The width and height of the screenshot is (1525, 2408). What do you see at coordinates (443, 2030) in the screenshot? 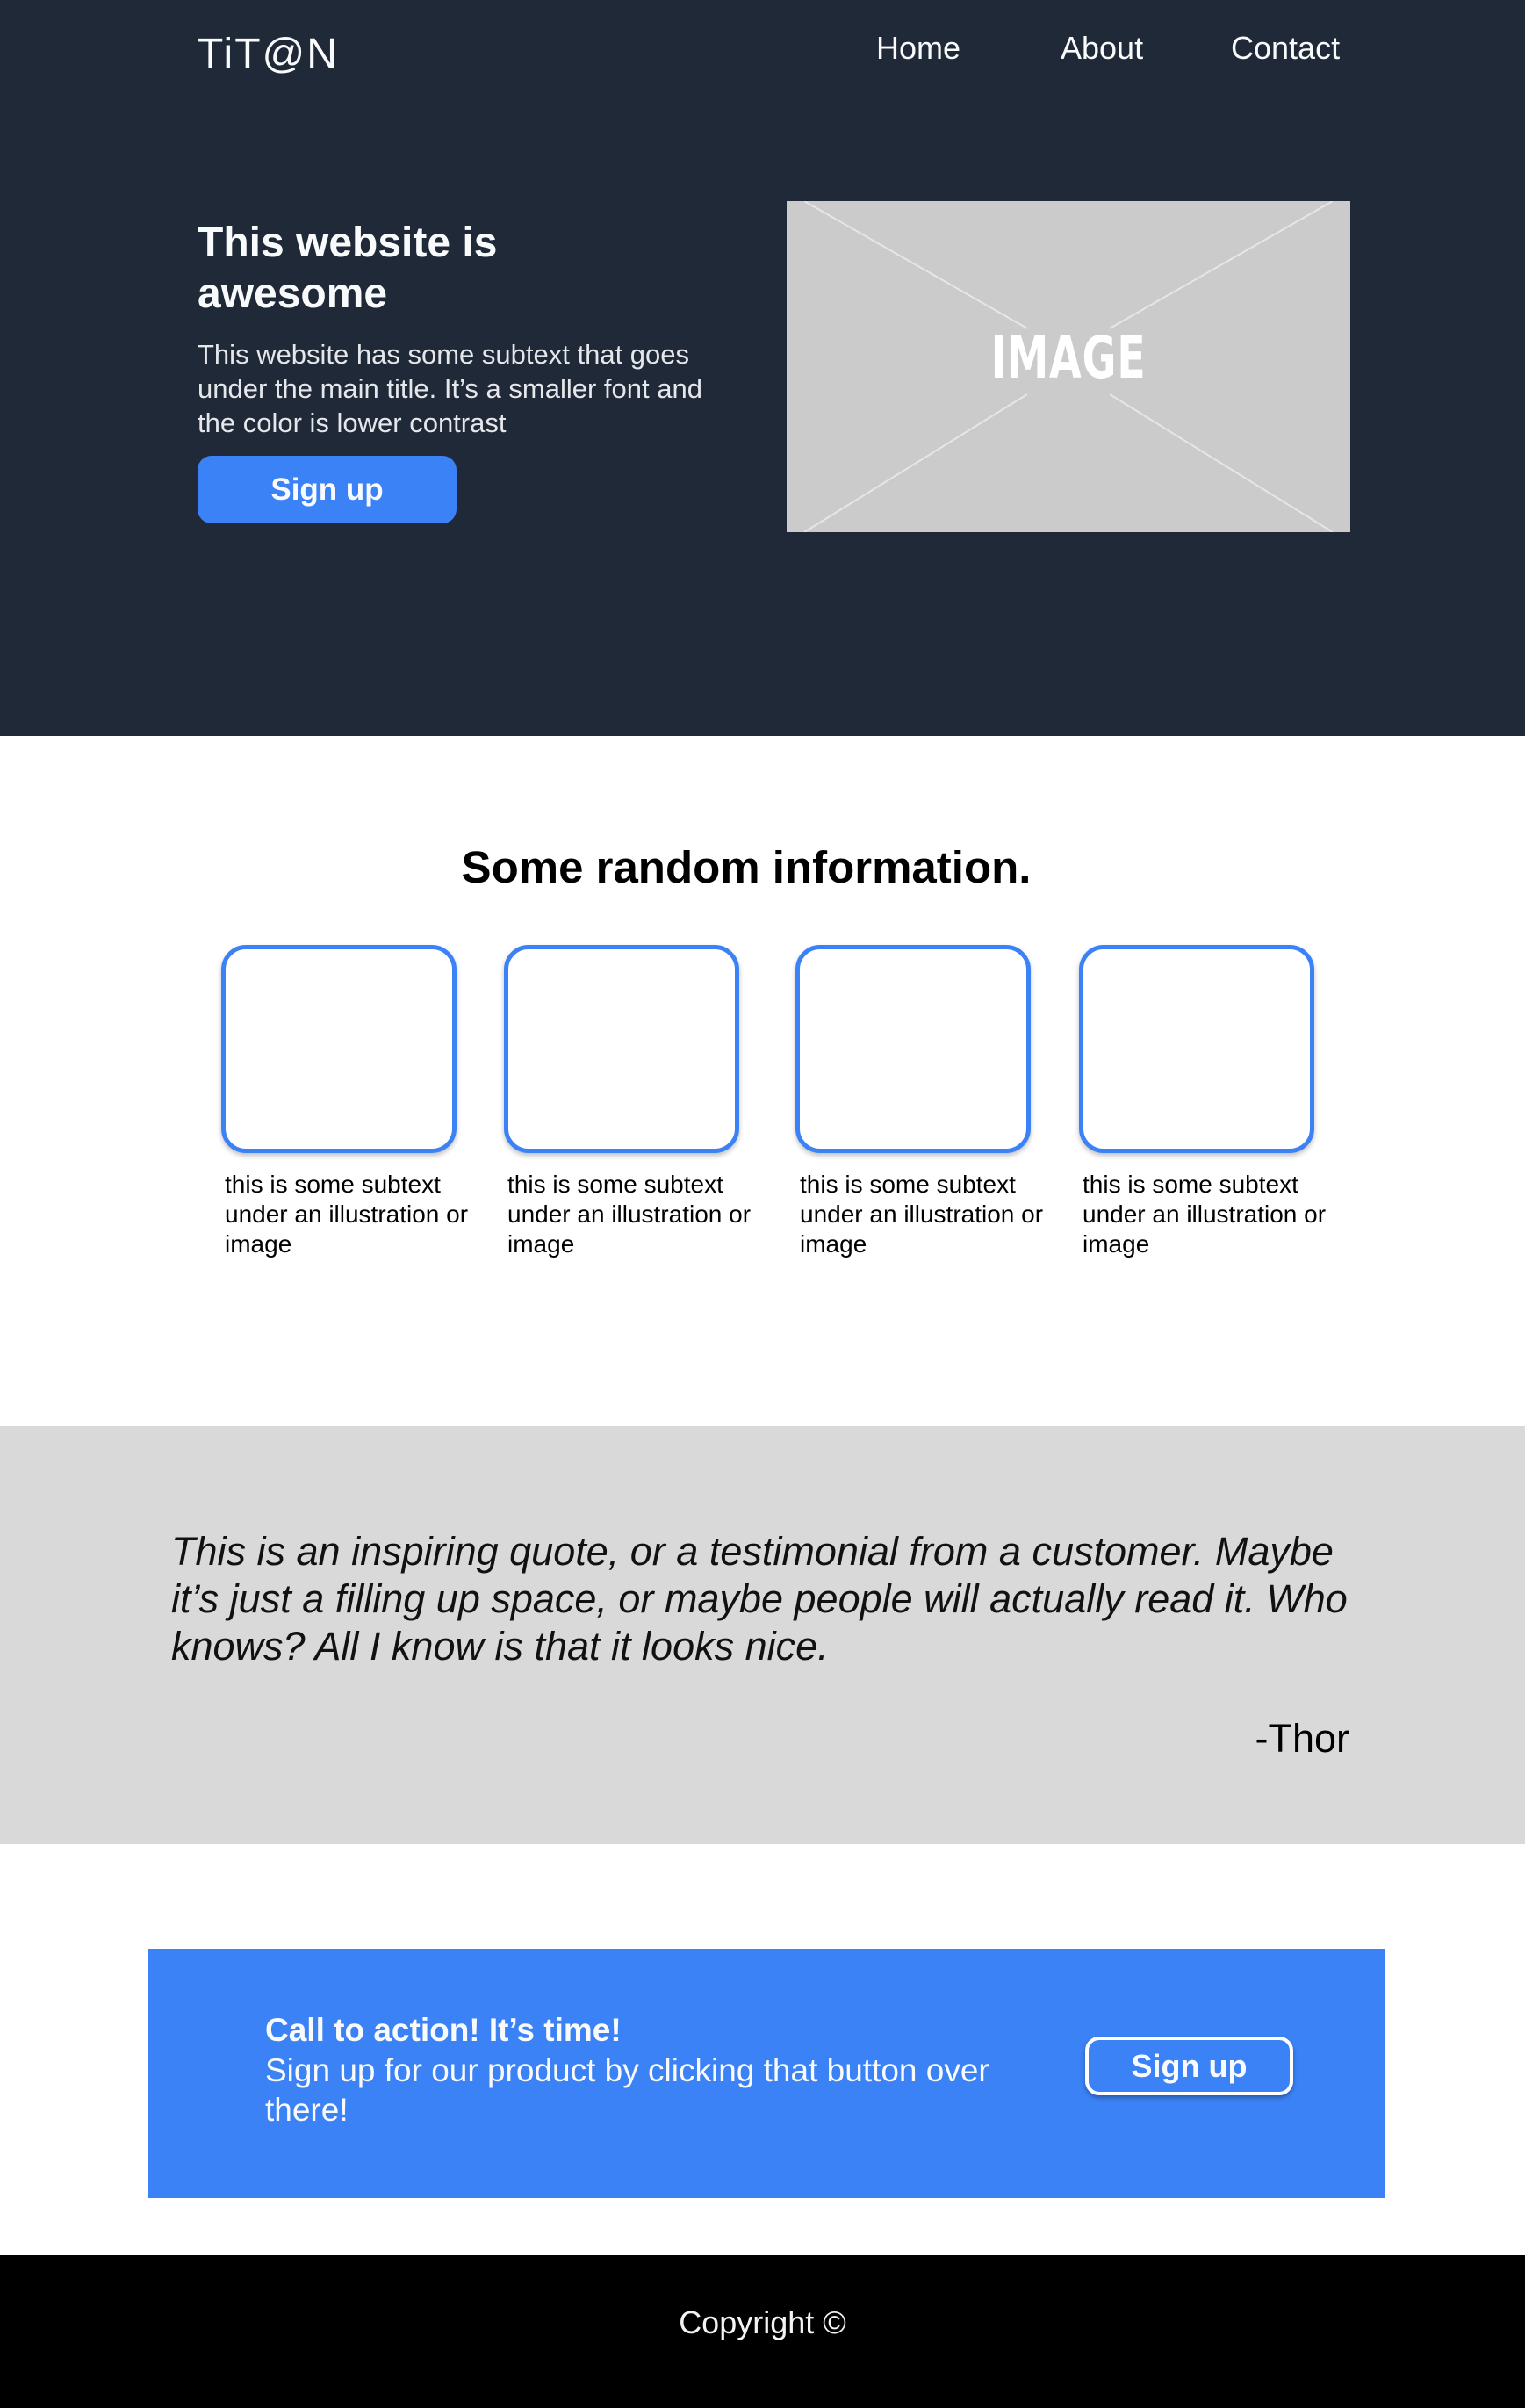
I see `cta-title: Call to action! It’s time!` at bounding box center [443, 2030].